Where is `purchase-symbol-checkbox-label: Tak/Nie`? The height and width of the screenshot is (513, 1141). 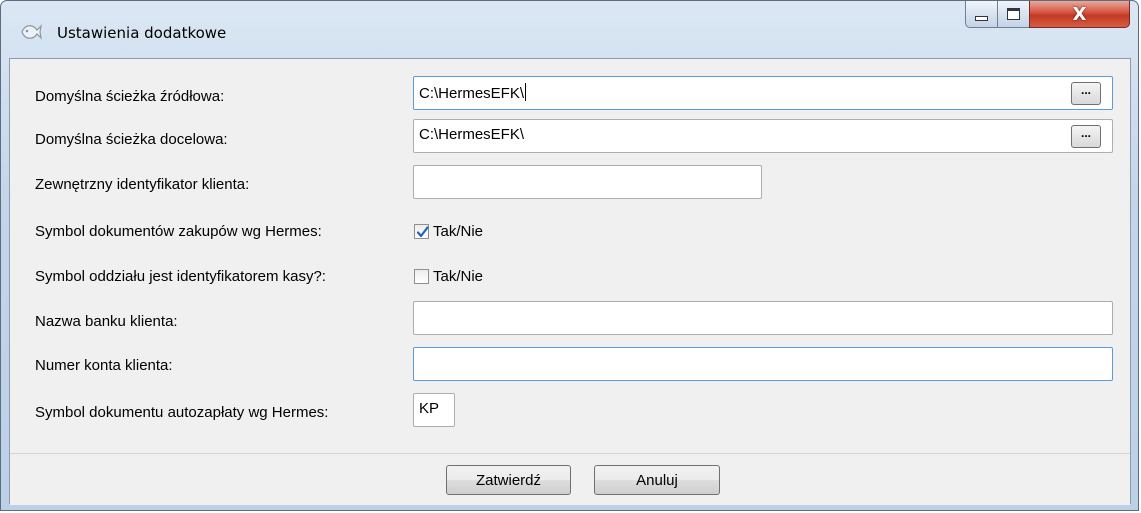
purchase-symbol-checkbox-label: Tak/Nie is located at coordinates (458, 231).